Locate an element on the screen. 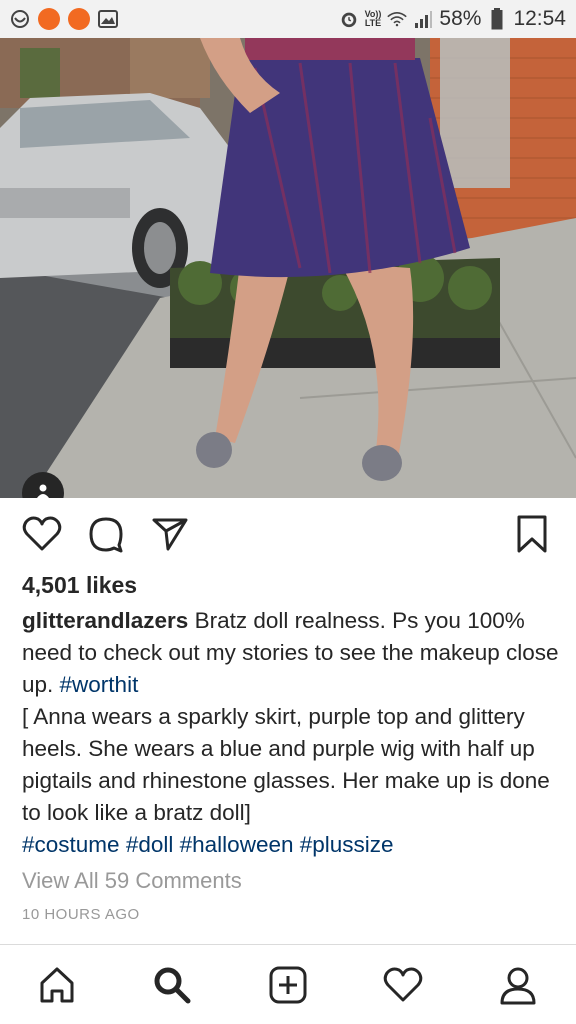 This screenshot has width=576, height=1024. activity-heart-icon is located at coordinates (403, 987).